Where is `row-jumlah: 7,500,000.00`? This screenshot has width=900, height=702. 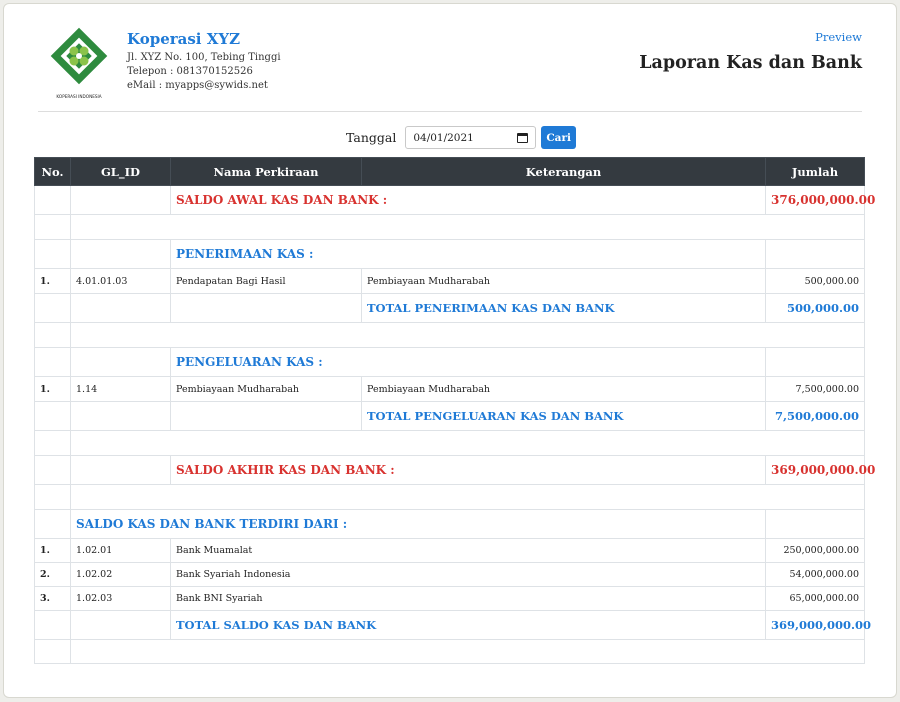 row-jumlah: 7,500,000.00 is located at coordinates (815, 389).